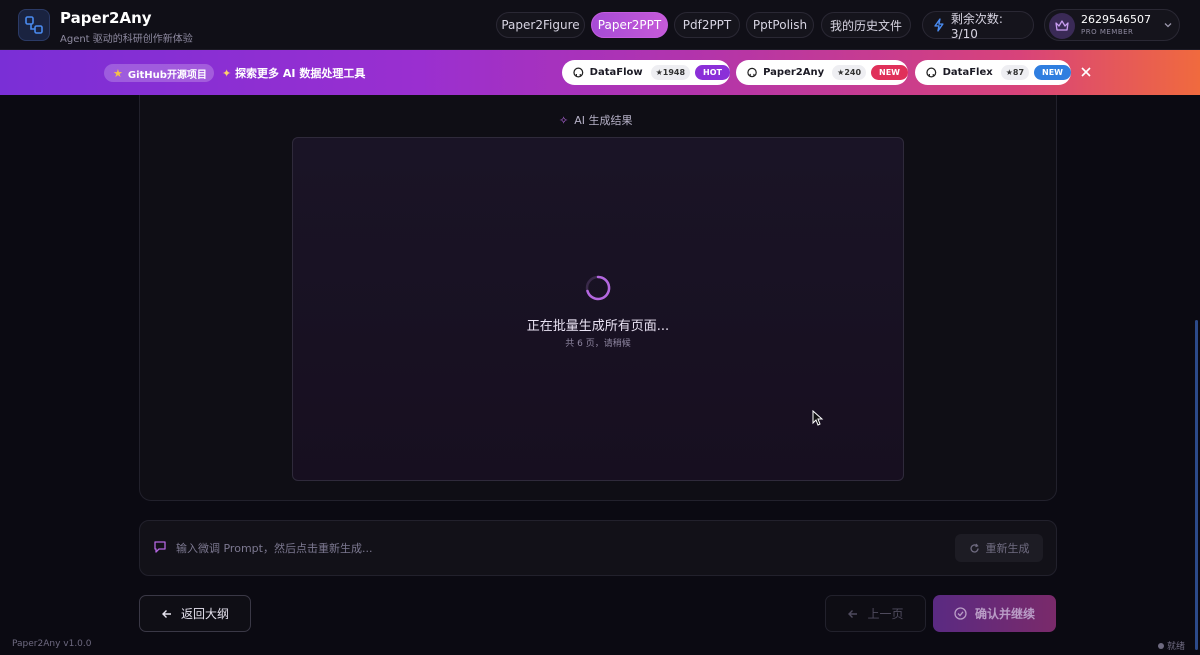  Describe the element at coordinates (960, 613) in the screenshot. I see `check-circle-icon` at that location.